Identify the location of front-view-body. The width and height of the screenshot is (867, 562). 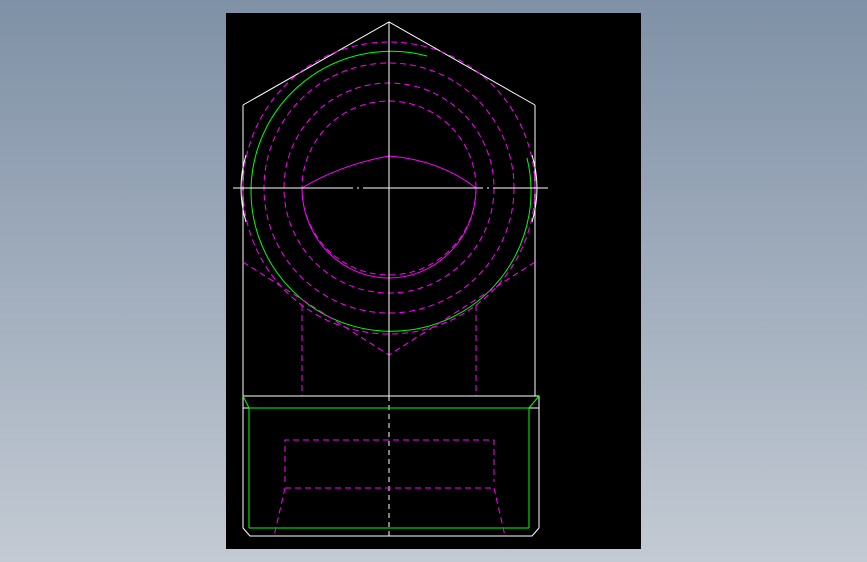
(391, 466).